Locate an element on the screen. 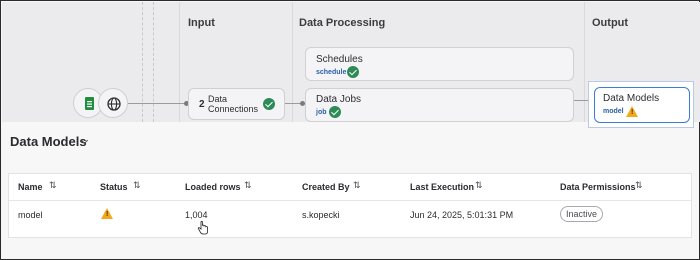  node-data-connections: 2 Data Connections is located at coordinates (236, 104).